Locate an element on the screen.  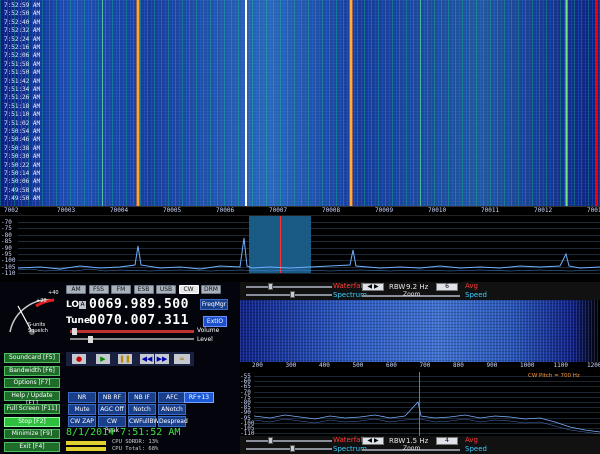
audio-frequency-tick: 400 is located at coordinates (324, 365).